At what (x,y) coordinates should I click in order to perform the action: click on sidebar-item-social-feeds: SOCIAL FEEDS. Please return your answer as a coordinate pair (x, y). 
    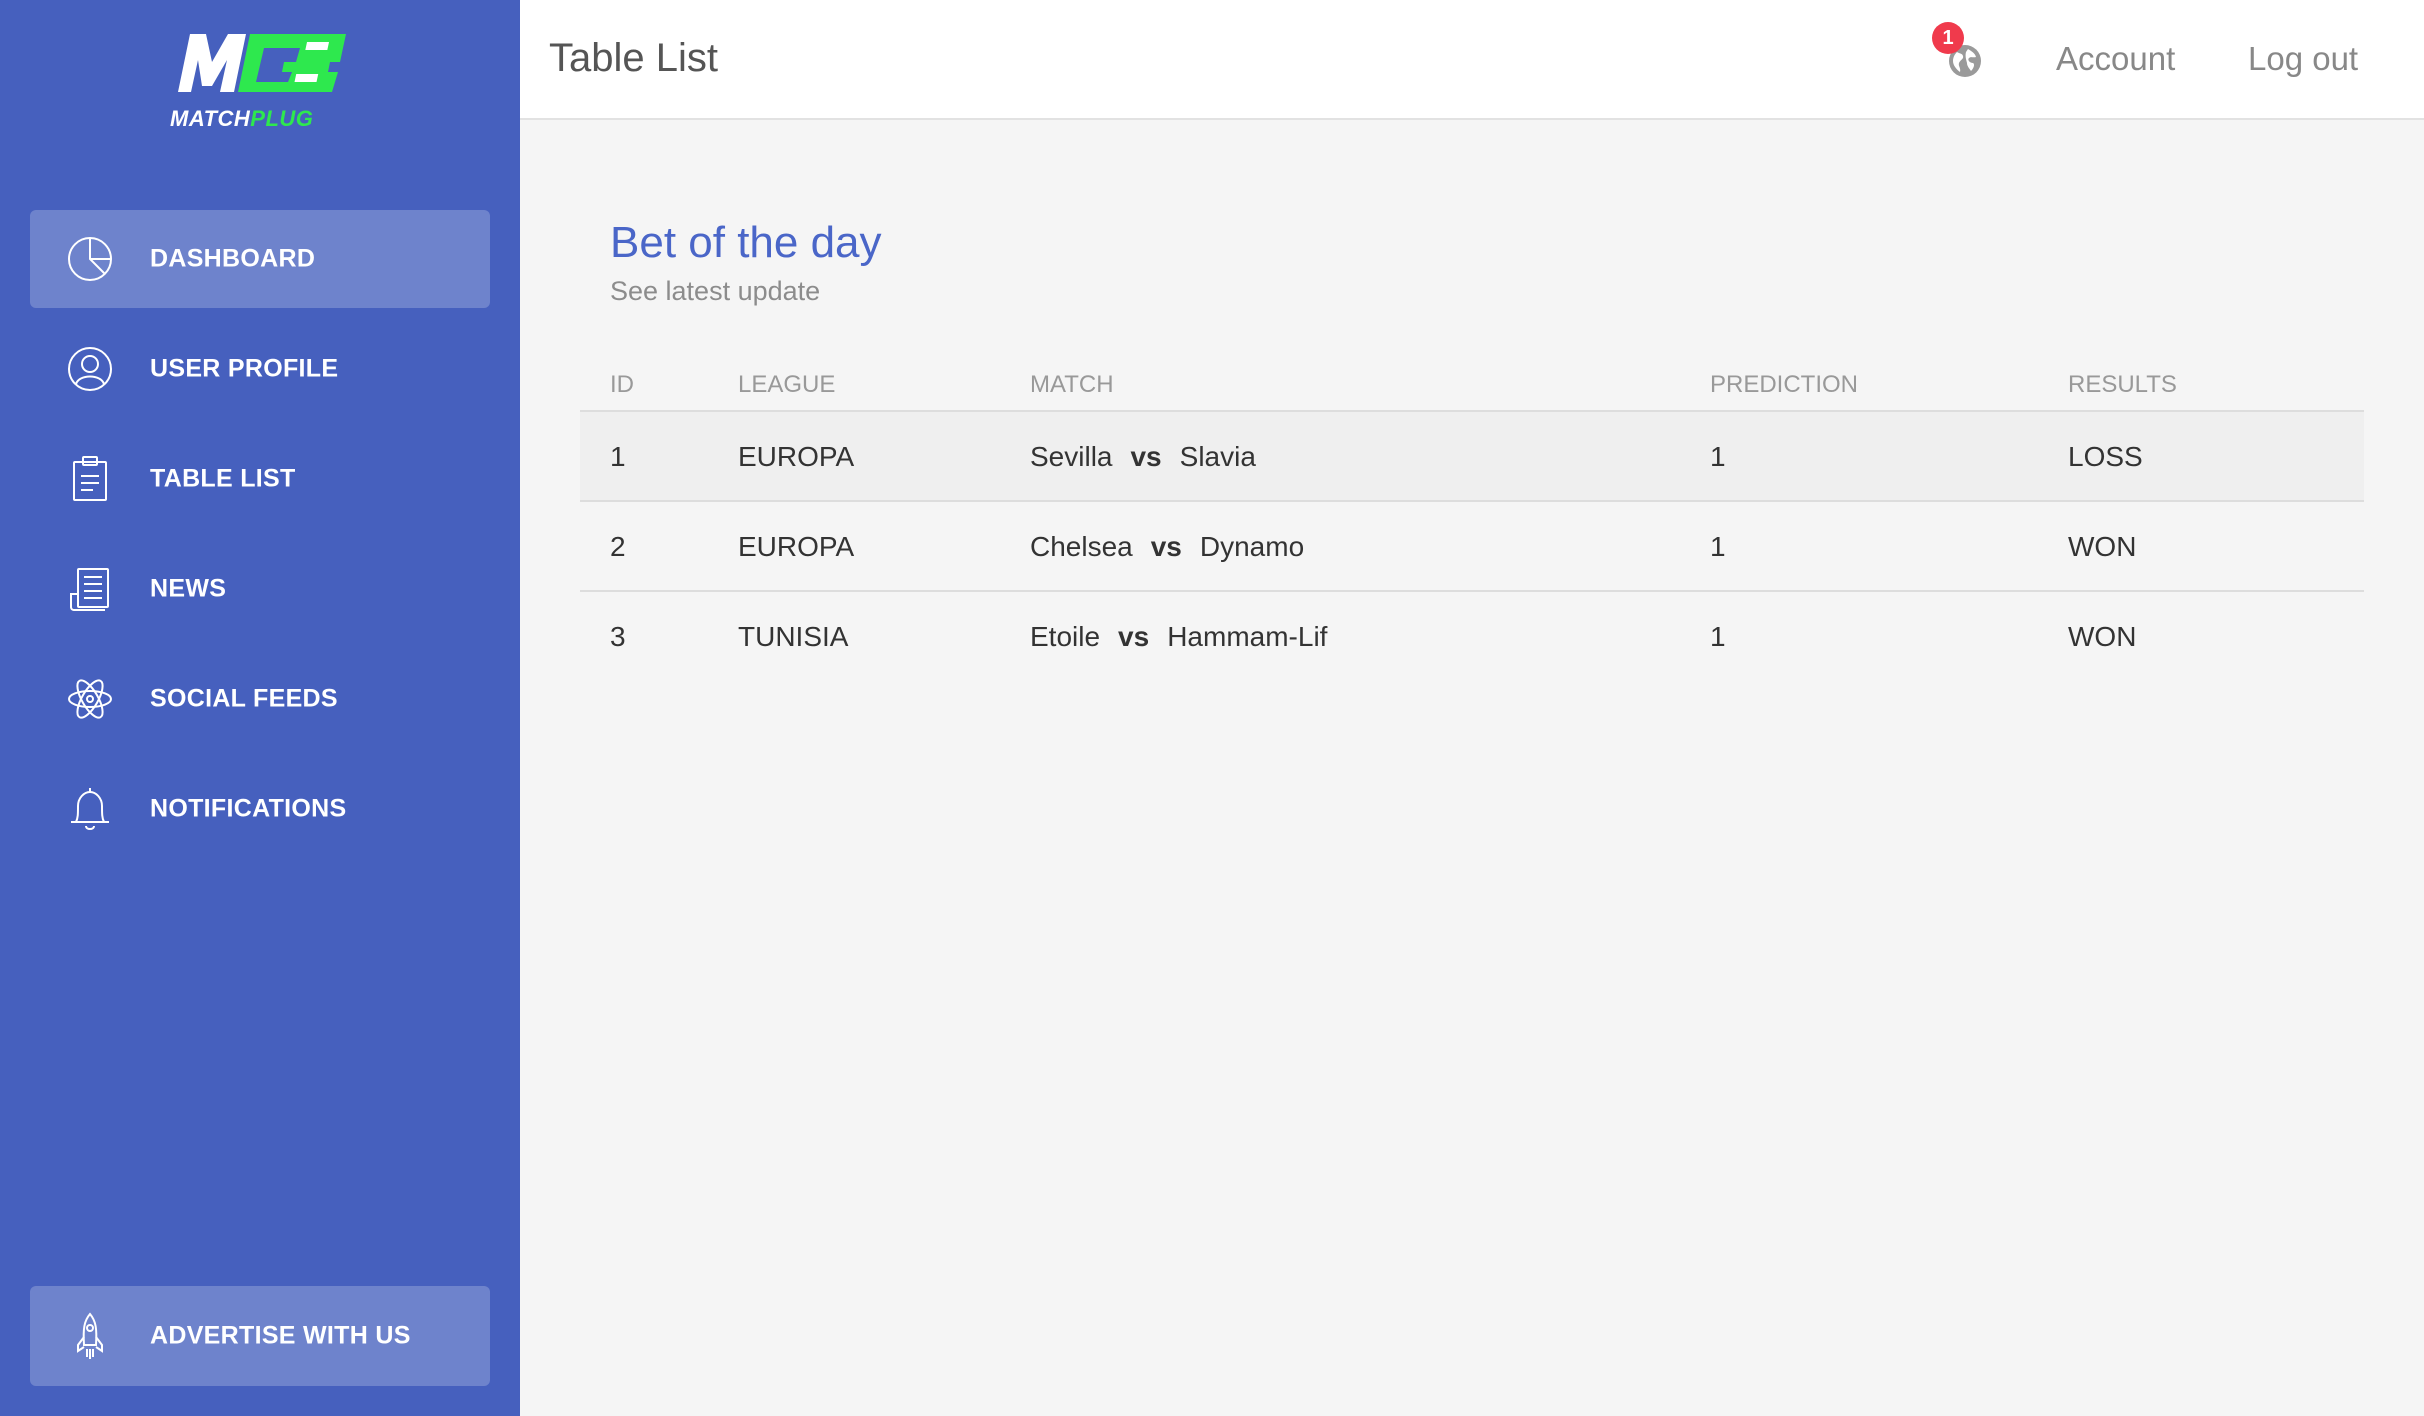
    Looking at the image, I should click on (260, 699).